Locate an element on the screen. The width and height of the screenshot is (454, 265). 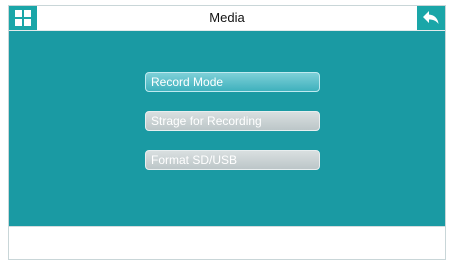
storage-for-recording-item: Strage for Recording is located at coordinates (232, 121).